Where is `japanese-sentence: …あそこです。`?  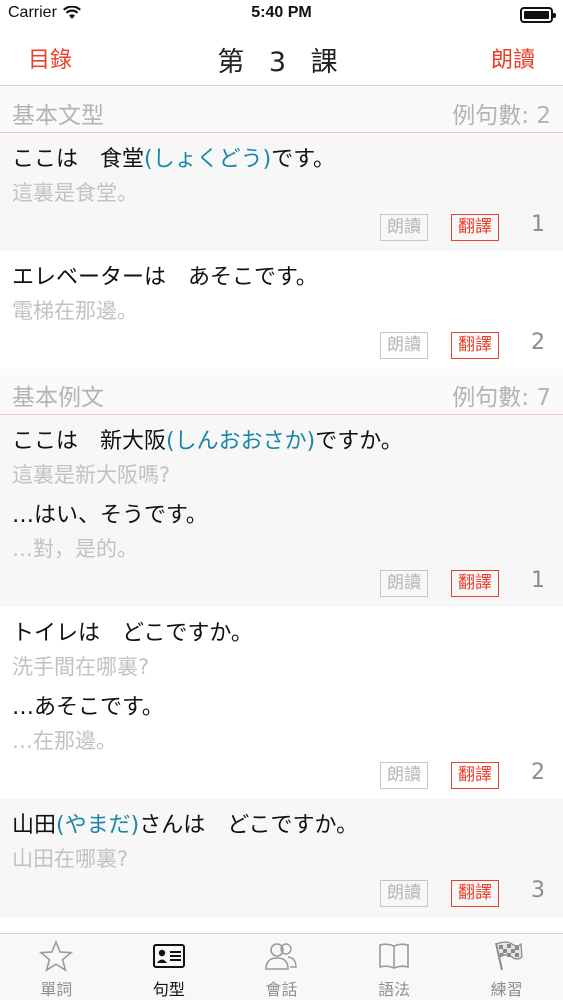
japanese-sentence: …あそこです。 is located at coordinates (281, 708).